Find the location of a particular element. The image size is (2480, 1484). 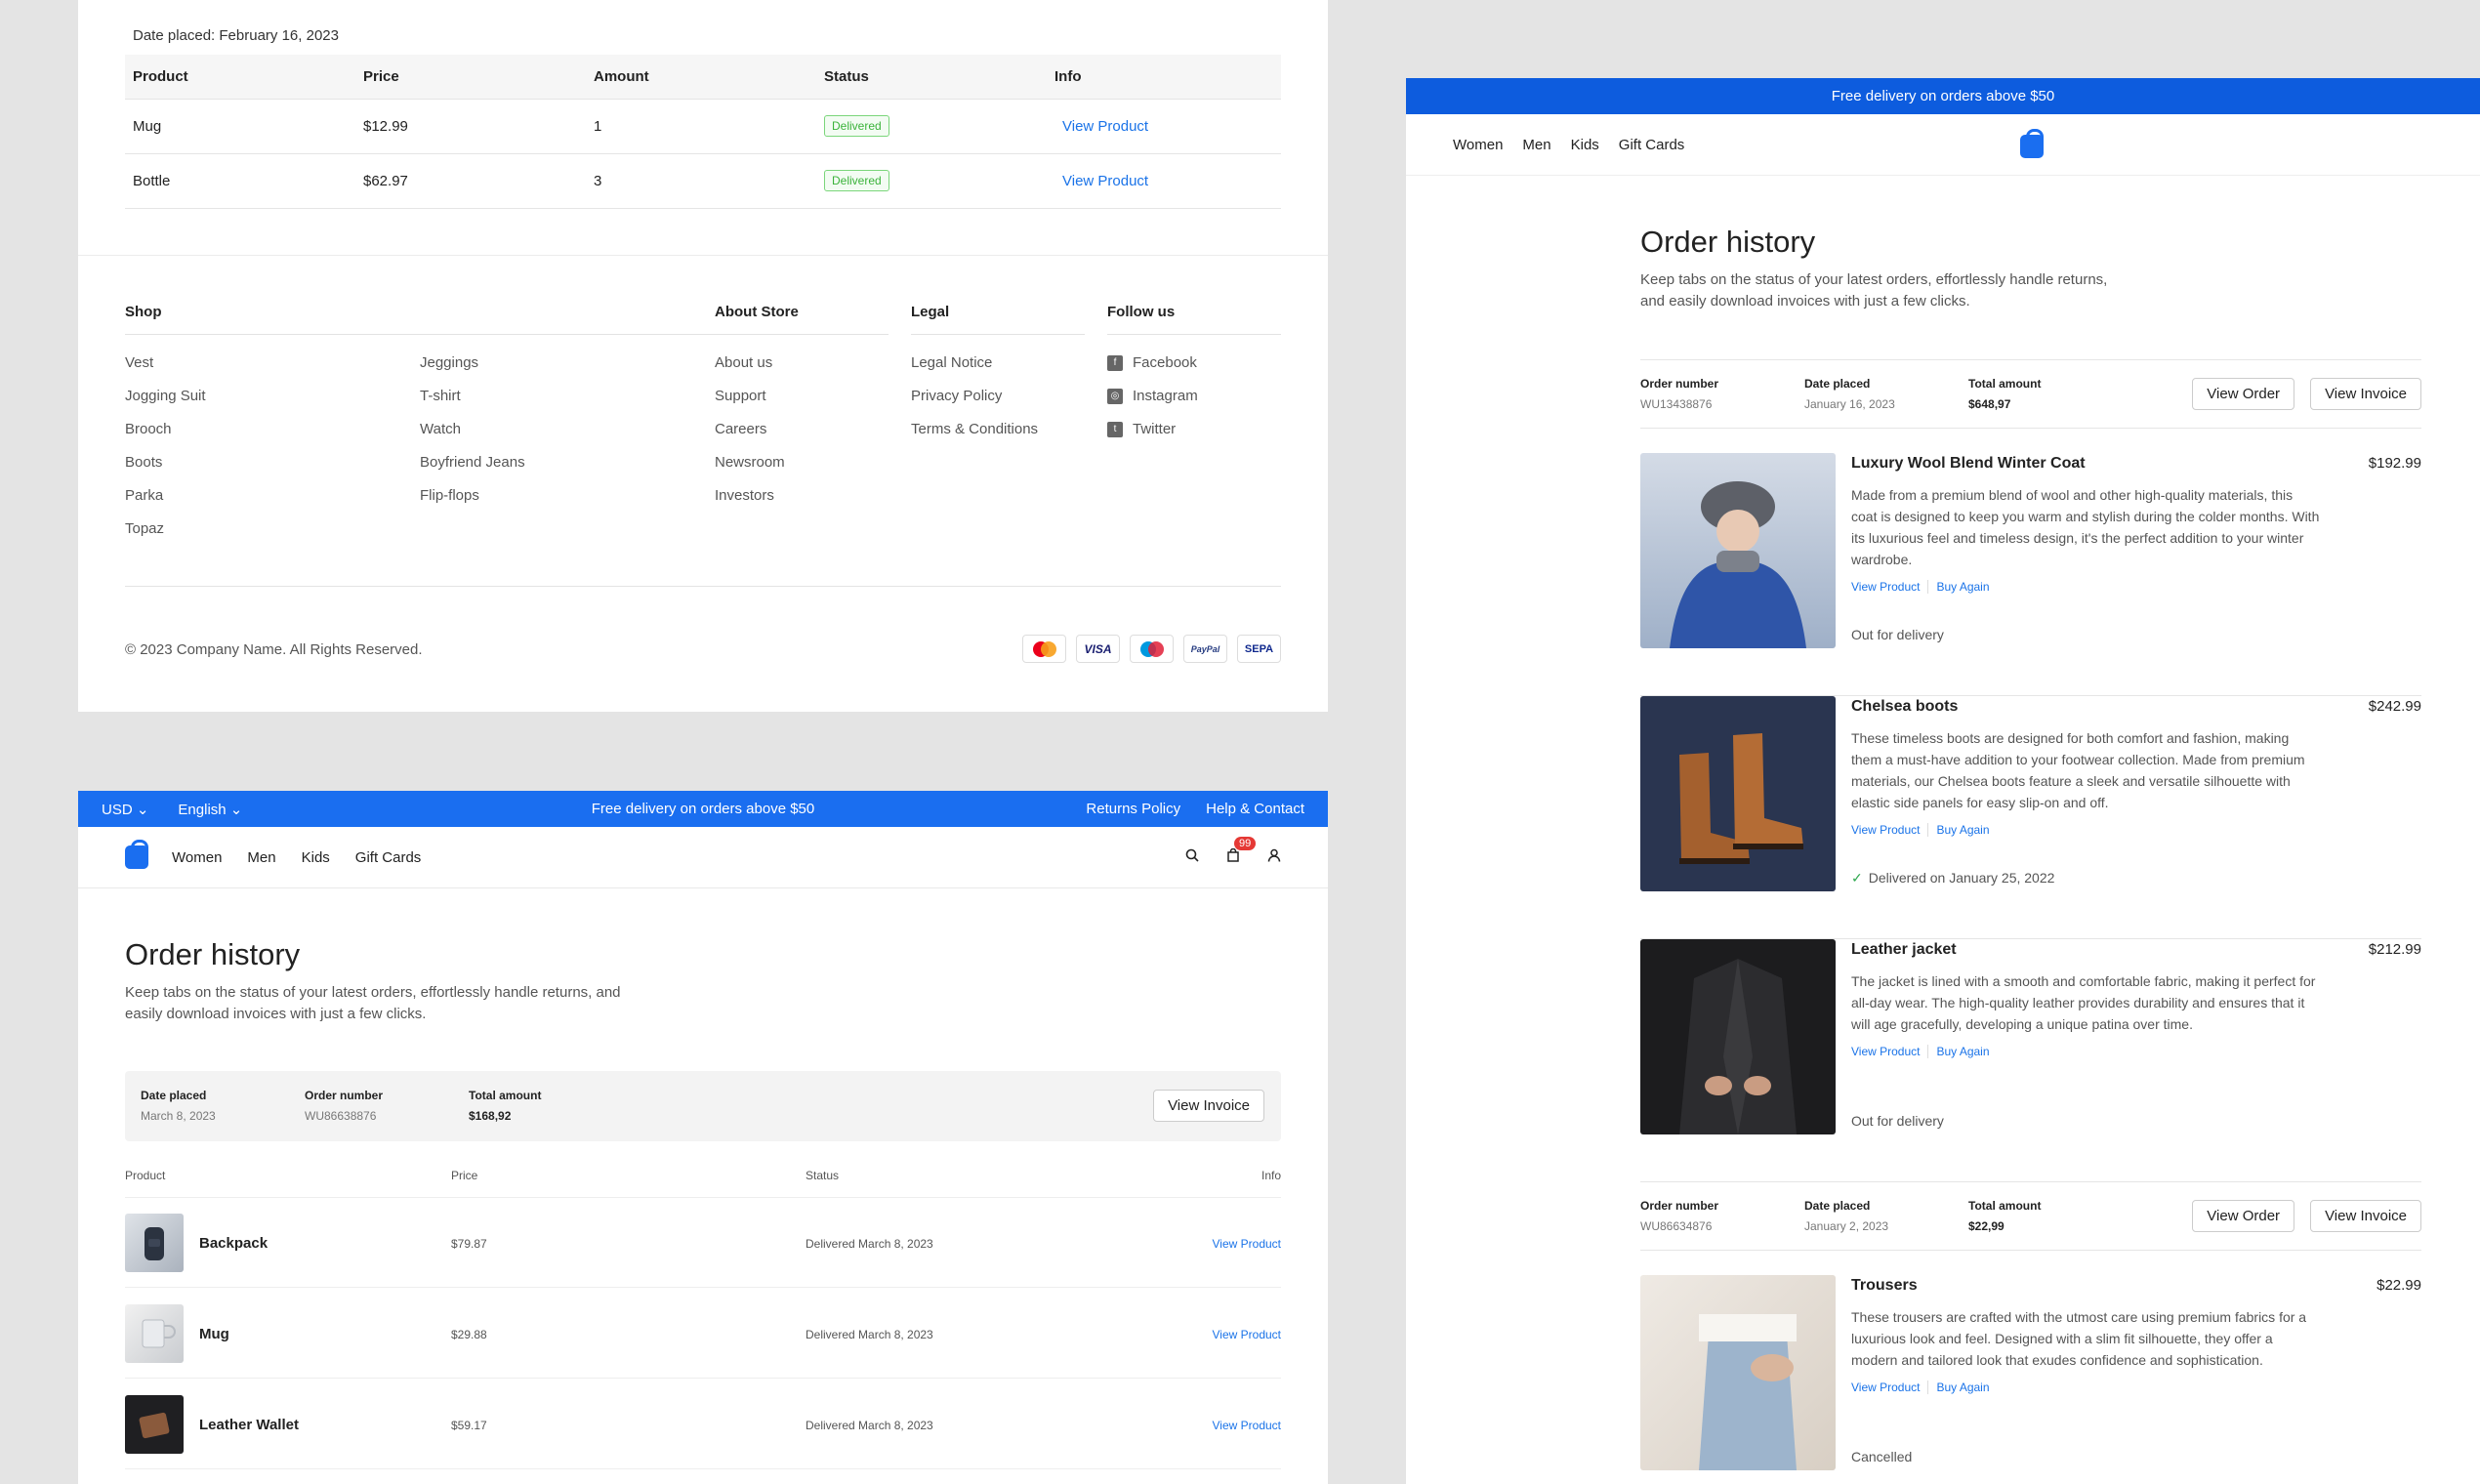

footer-heading: About Store is located at coordinates (802, 320).